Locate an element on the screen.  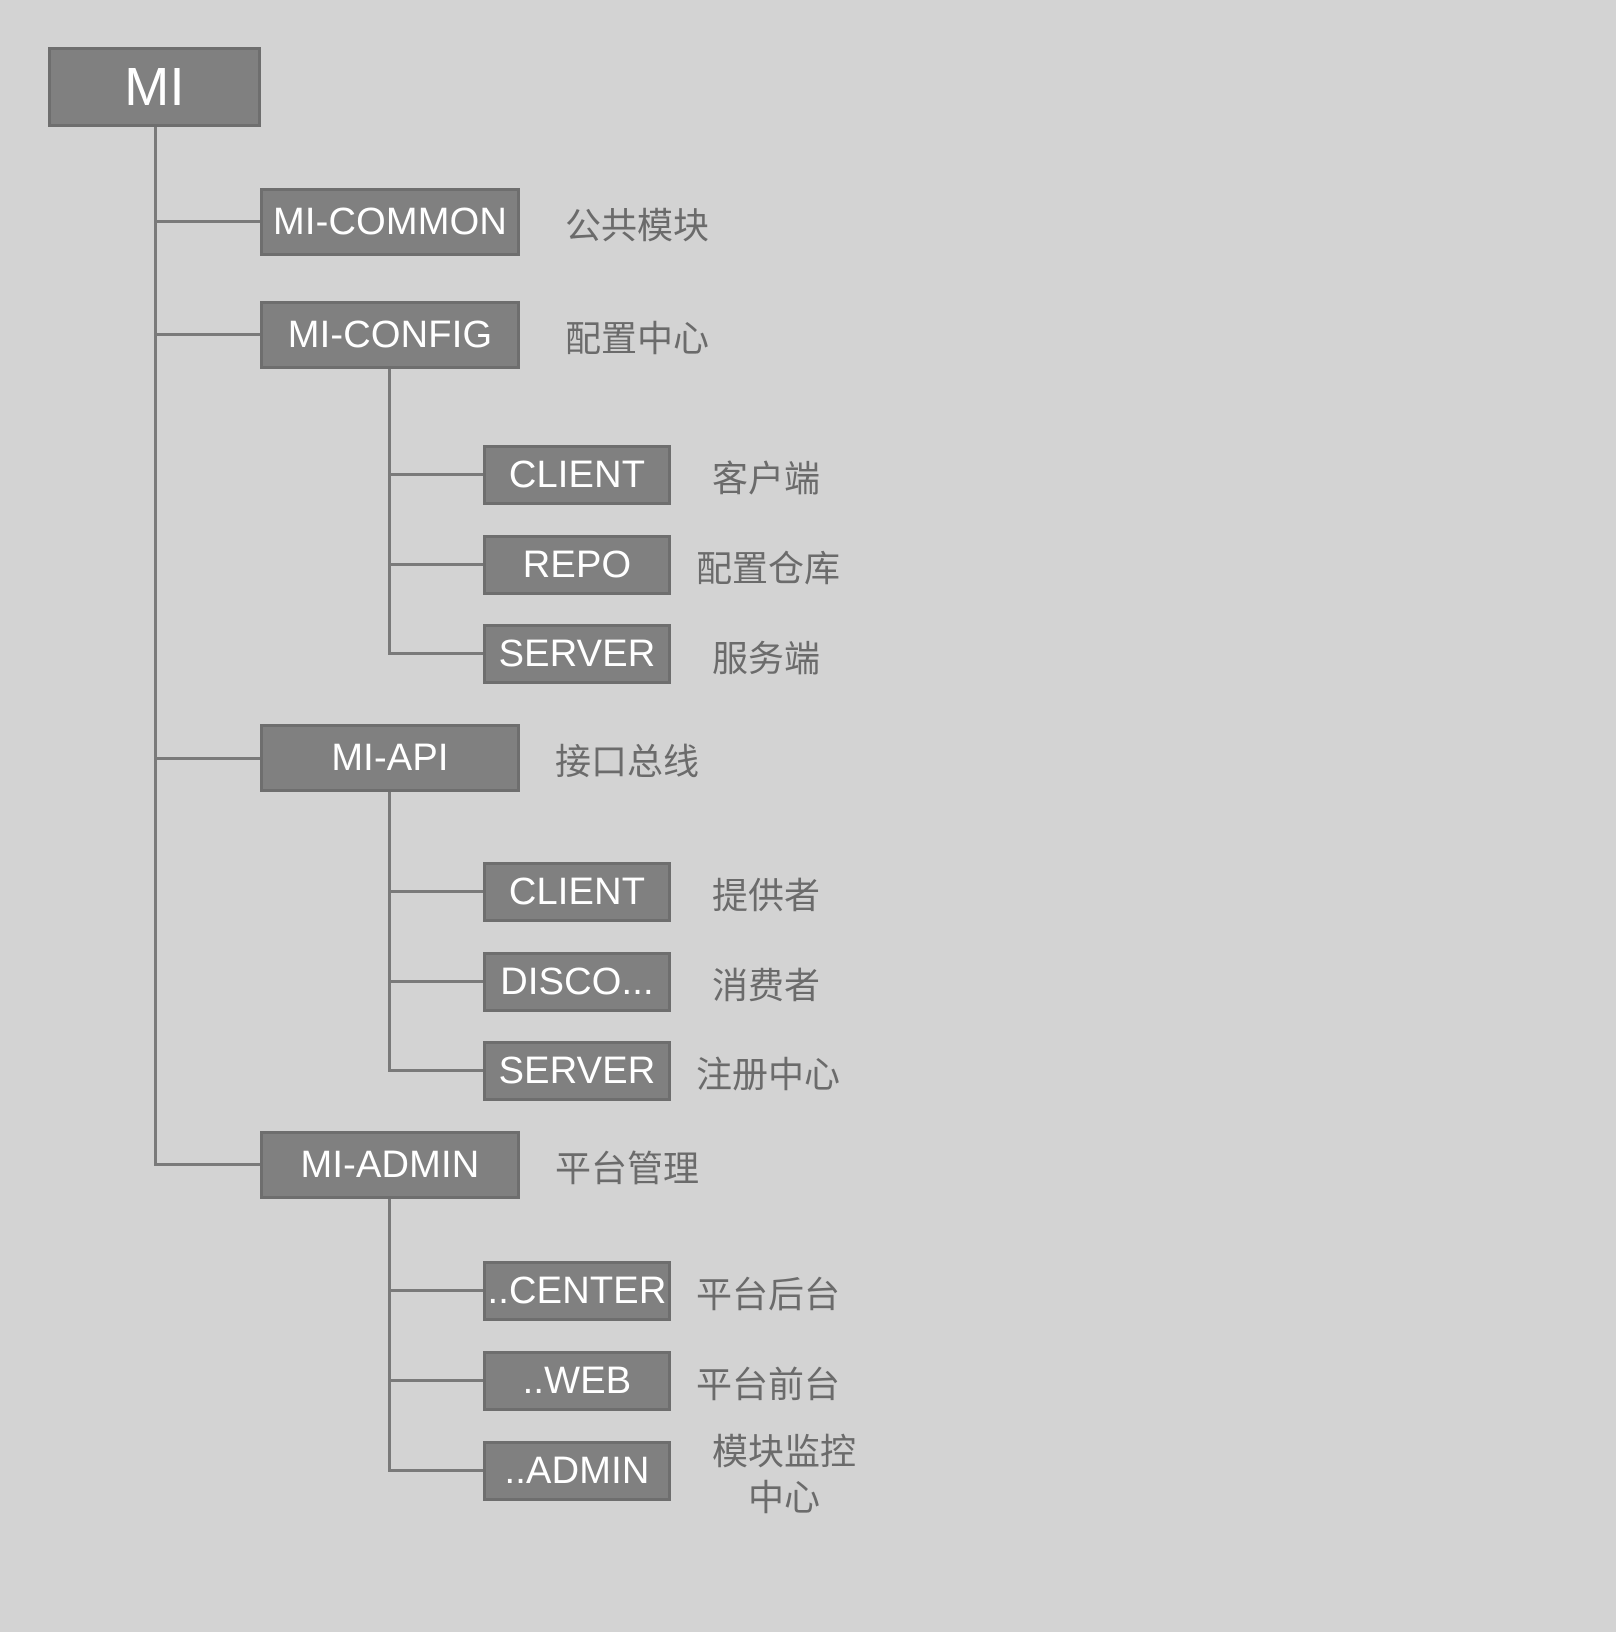
api-children-vertical-line is located at coordinates (389, 931).